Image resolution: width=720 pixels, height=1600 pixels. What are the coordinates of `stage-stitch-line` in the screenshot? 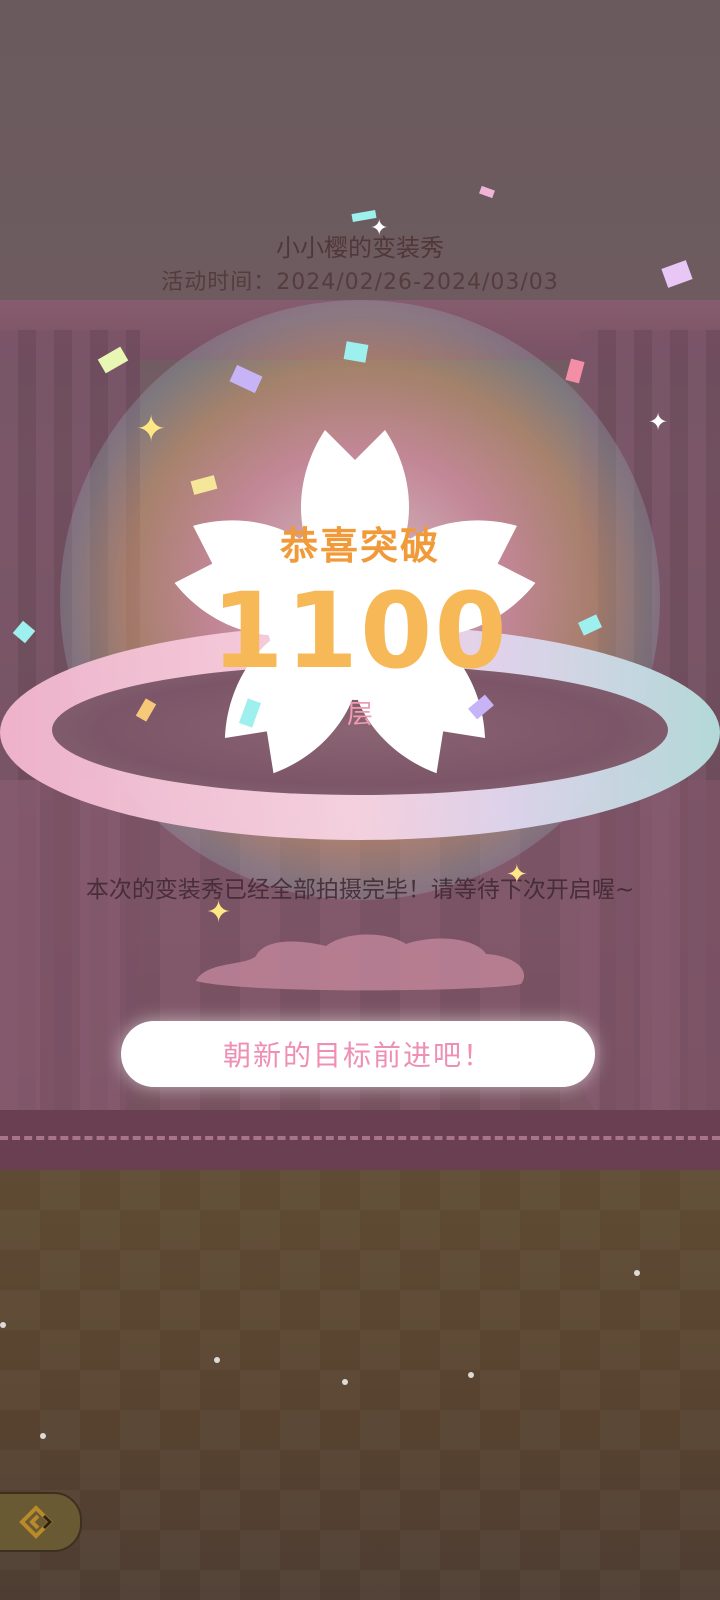 It's located at (360, 1138).